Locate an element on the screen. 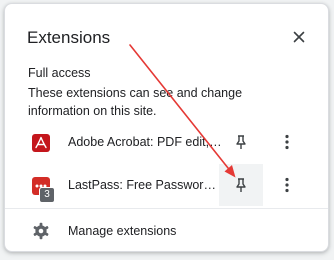  close-icon is located at coordinates (299, 37).